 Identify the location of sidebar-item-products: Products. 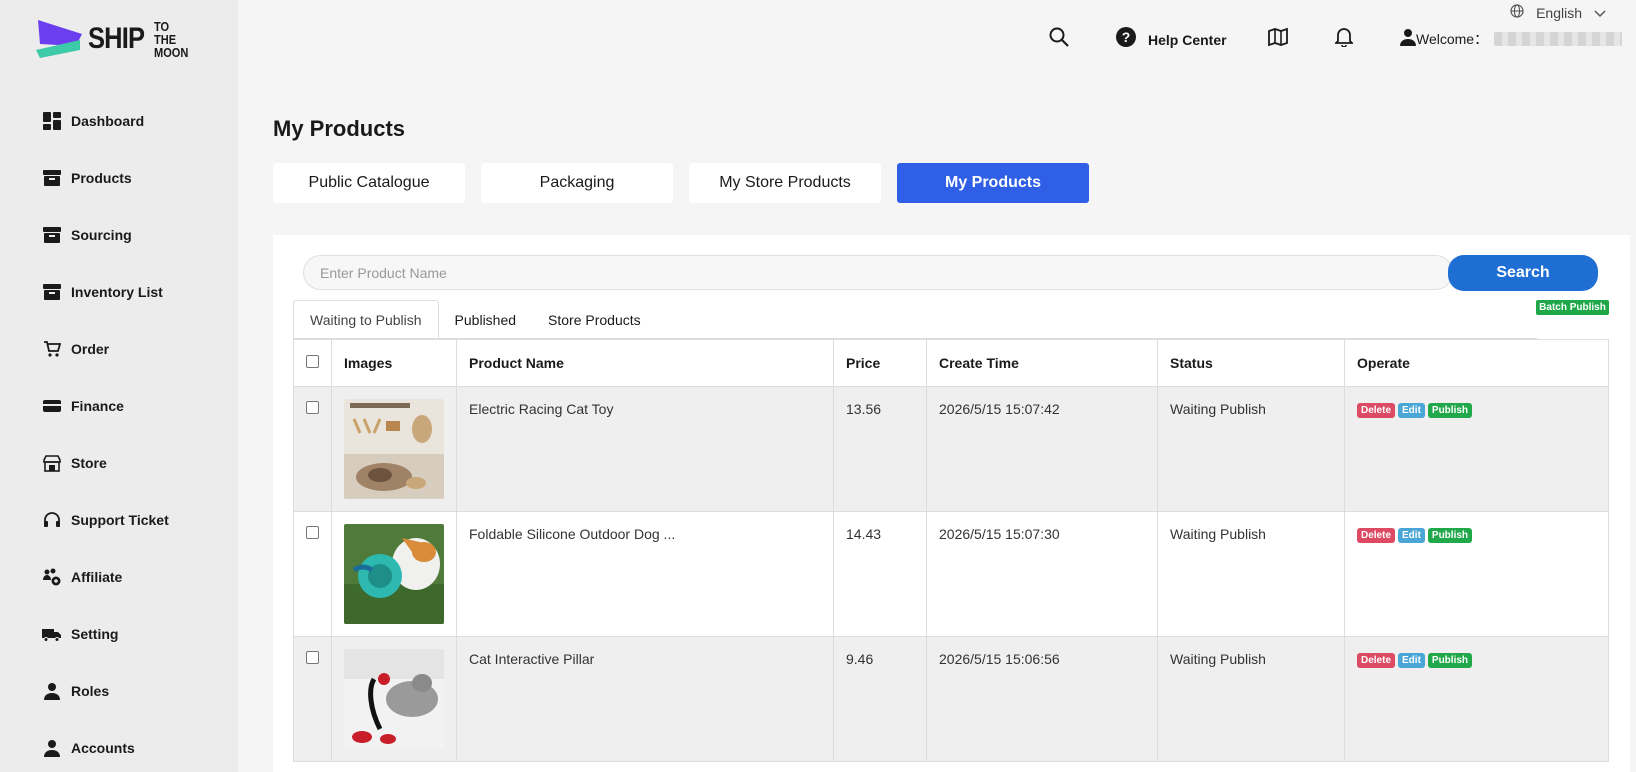
(119, 177).